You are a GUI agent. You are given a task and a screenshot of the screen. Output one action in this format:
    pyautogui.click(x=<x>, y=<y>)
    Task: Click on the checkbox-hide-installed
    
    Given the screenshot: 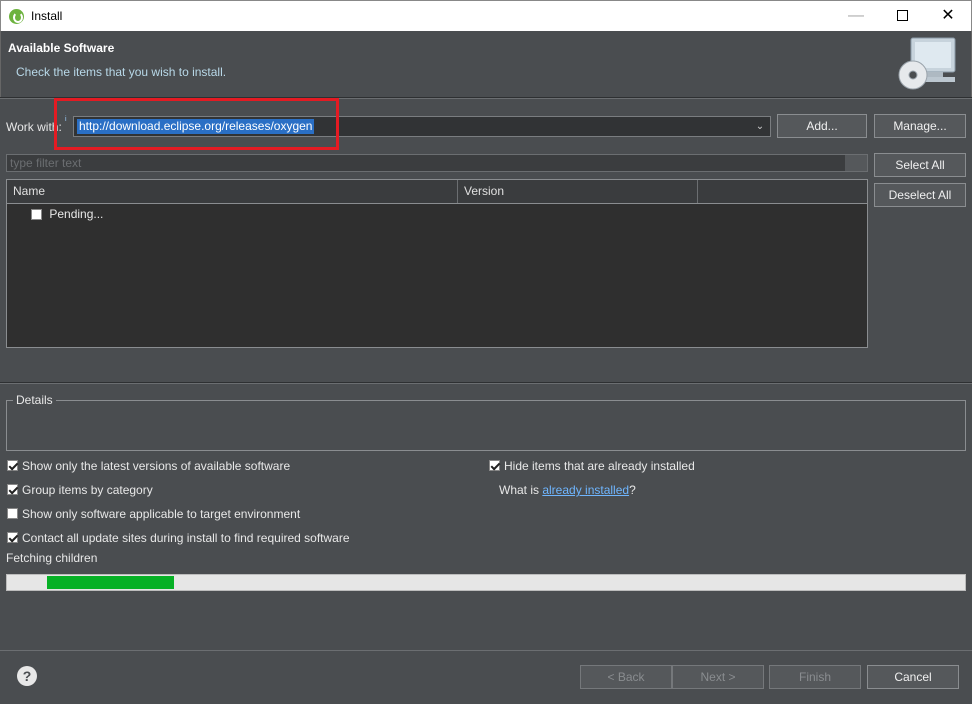 What is the action you would take?
    pyautogui.click(x=494, y=466)
    